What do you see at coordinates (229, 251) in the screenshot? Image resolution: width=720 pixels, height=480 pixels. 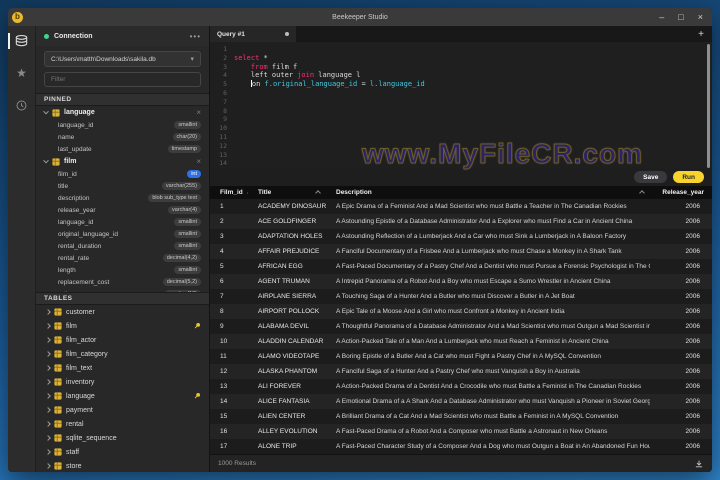 I see `cell-film-id: 4` at bounding box center [229, 251].